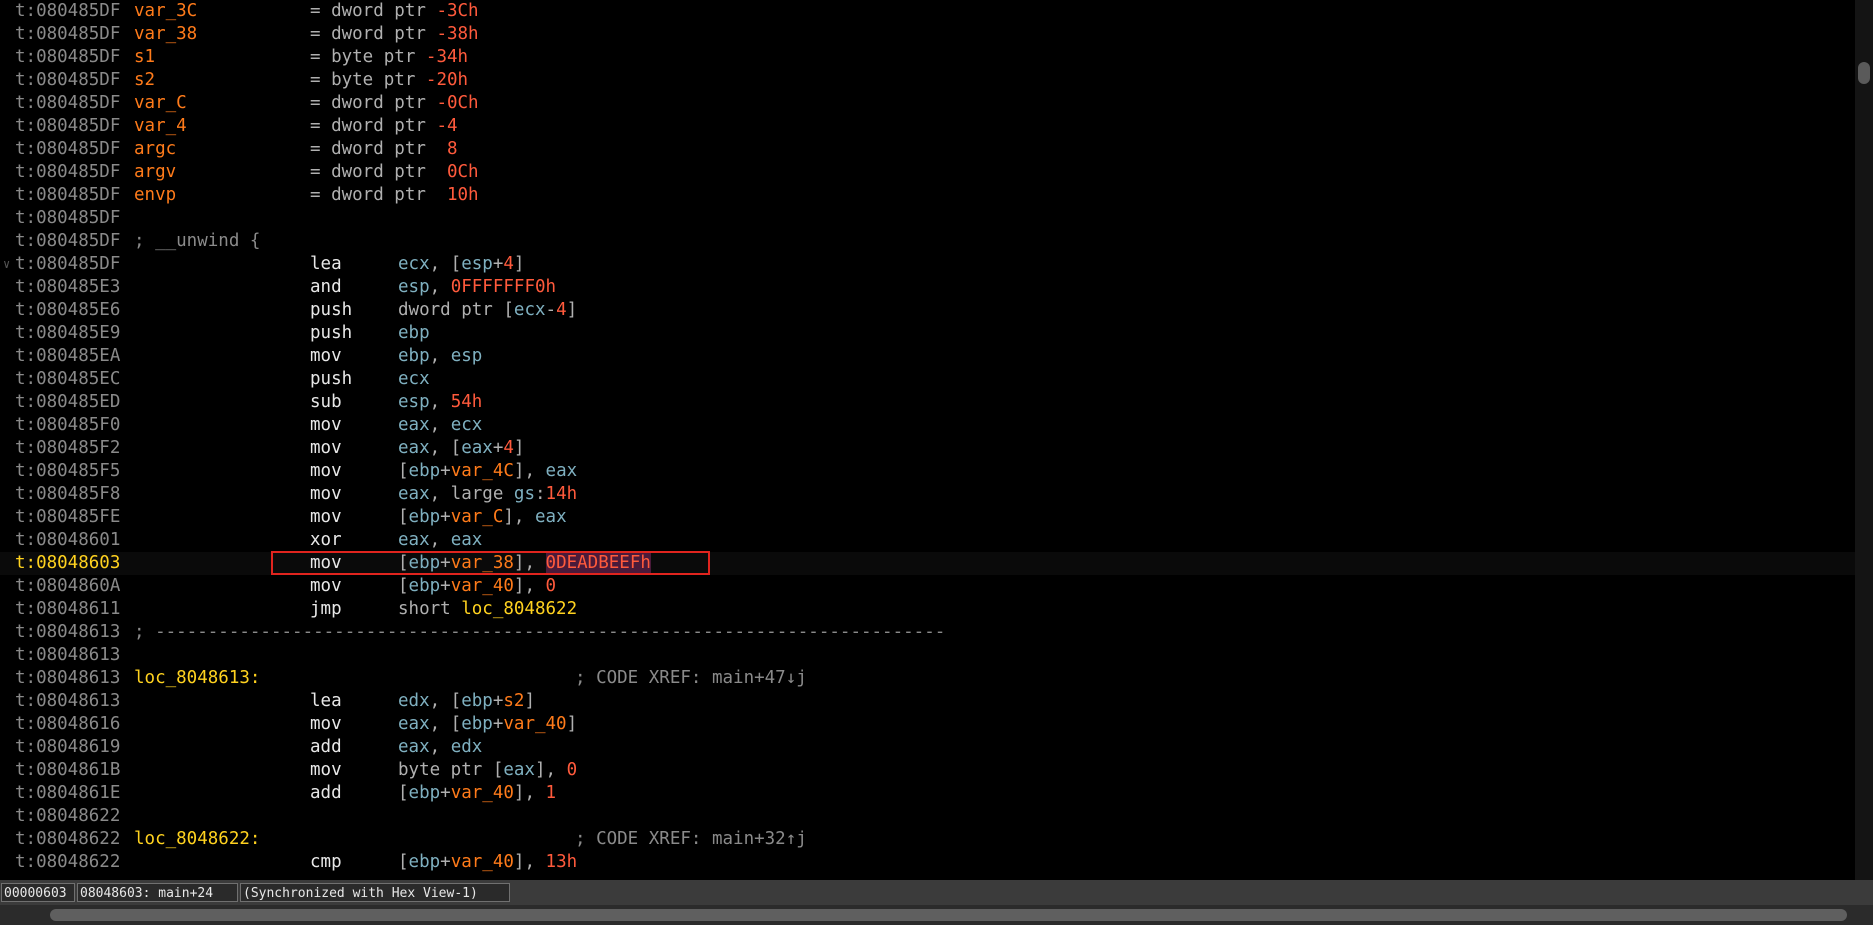 The width and height of the screenshot is (1873, 925). I want to click on line-address: t:080485F8, so click(67, 494).